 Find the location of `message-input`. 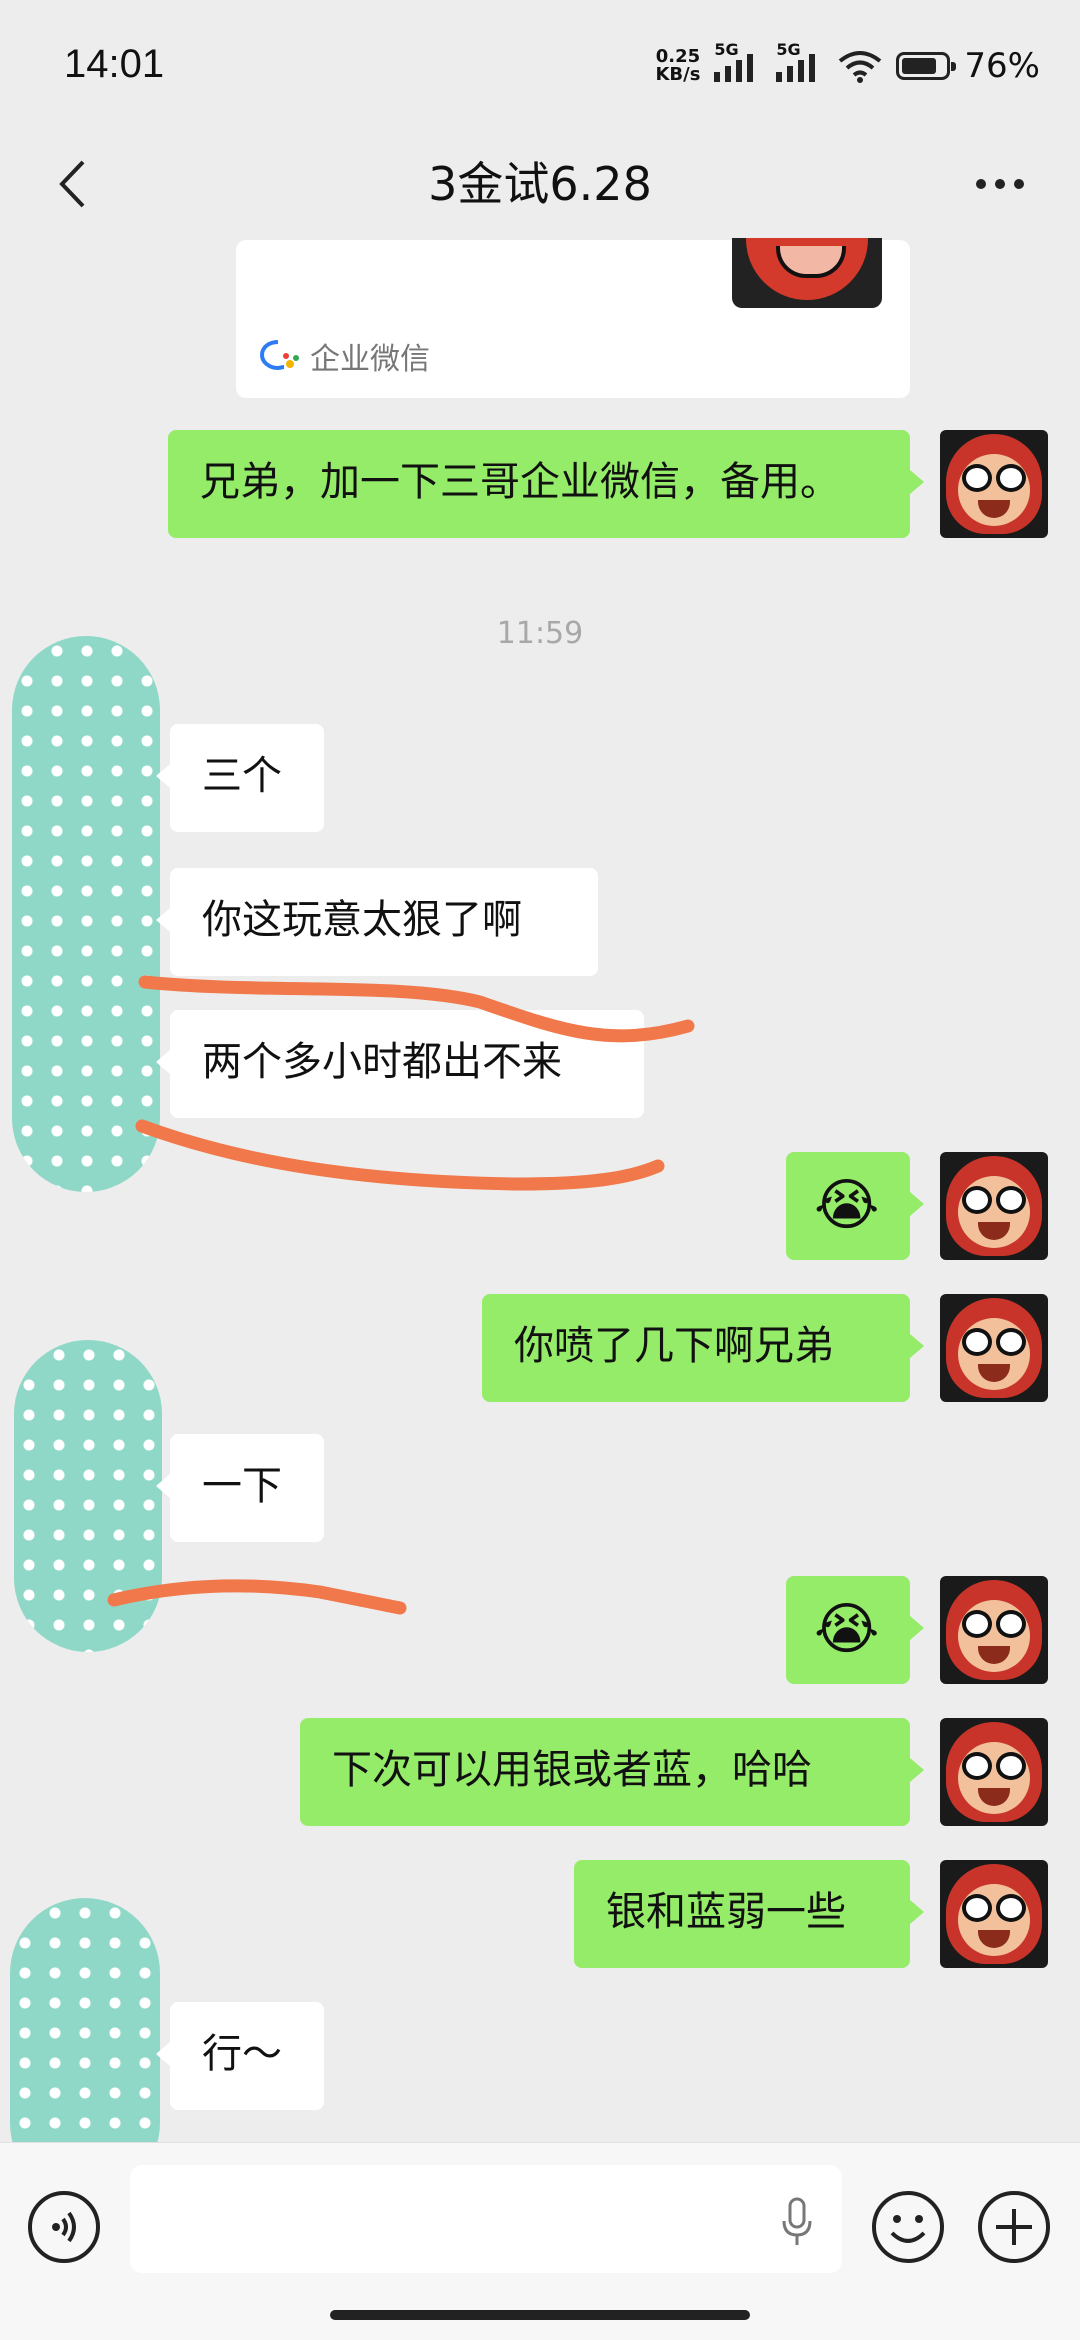

message-input is located at coordinates (486, 2219).